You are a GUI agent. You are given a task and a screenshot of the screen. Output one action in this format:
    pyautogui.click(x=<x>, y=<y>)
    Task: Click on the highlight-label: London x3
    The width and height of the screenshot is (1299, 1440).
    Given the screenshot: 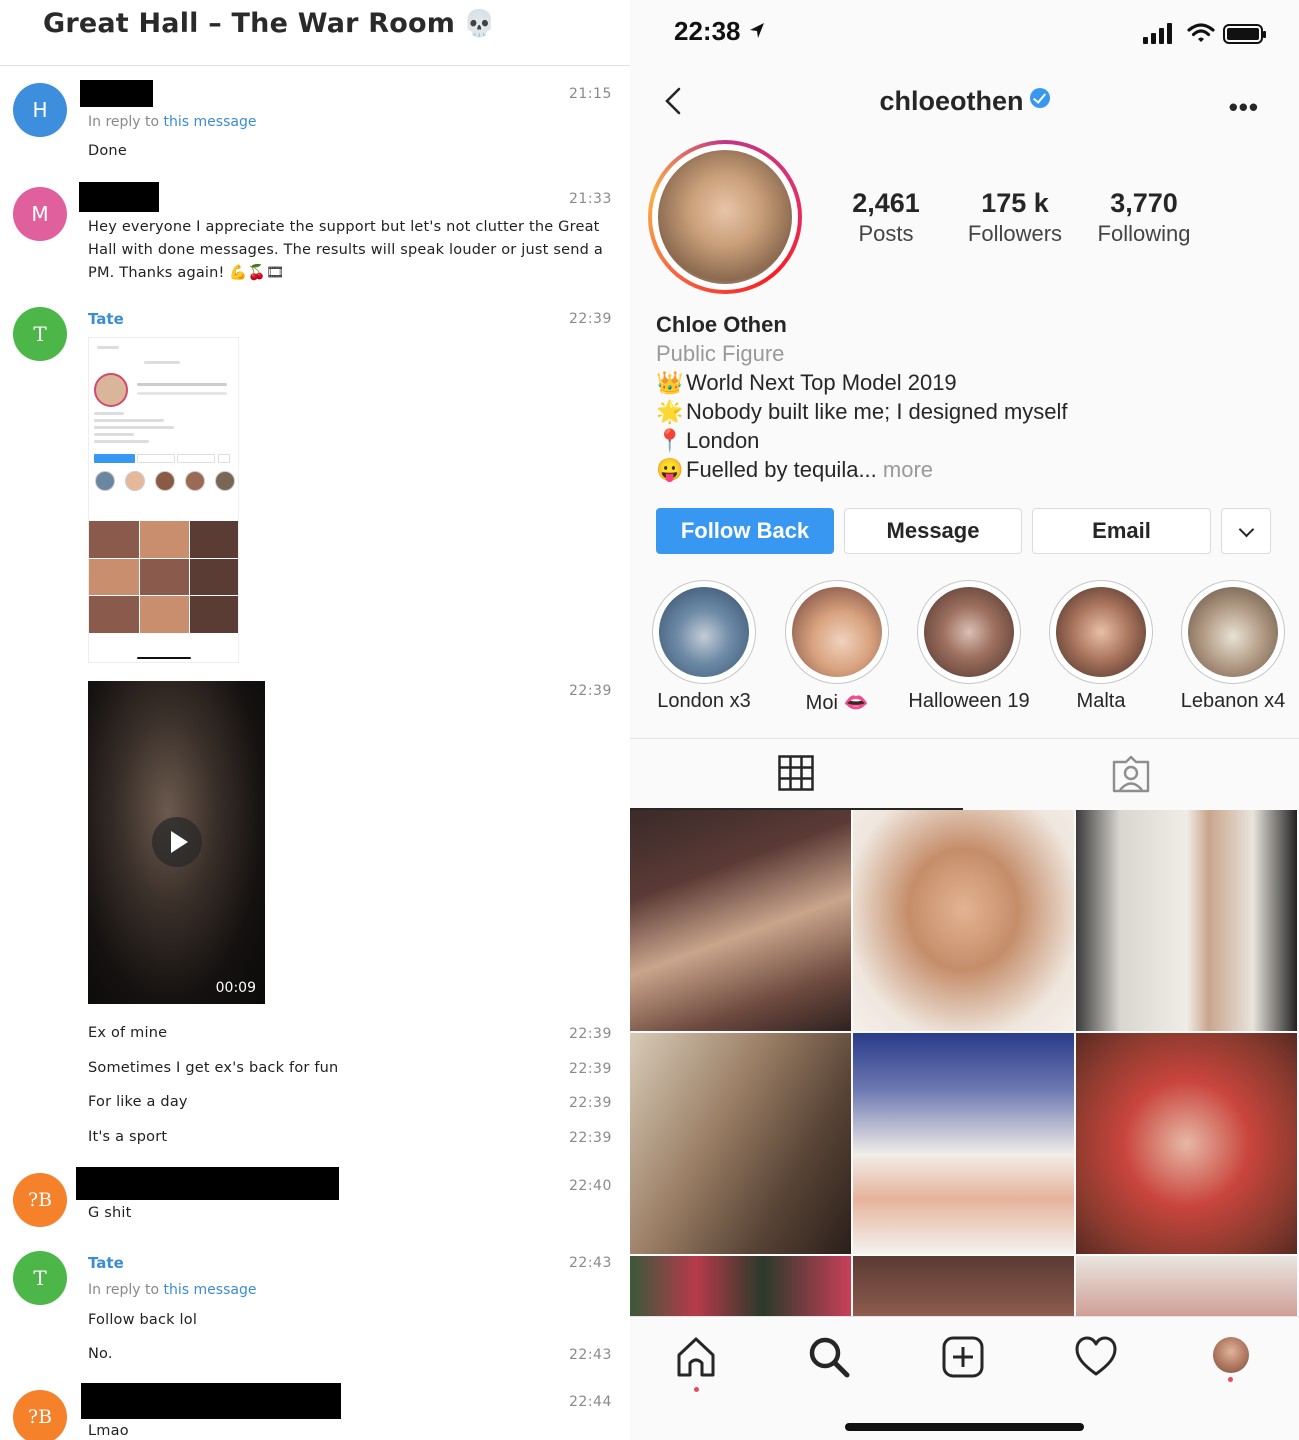 What is the action you would take?
    pyautogui.click(x=704, y=701)
    